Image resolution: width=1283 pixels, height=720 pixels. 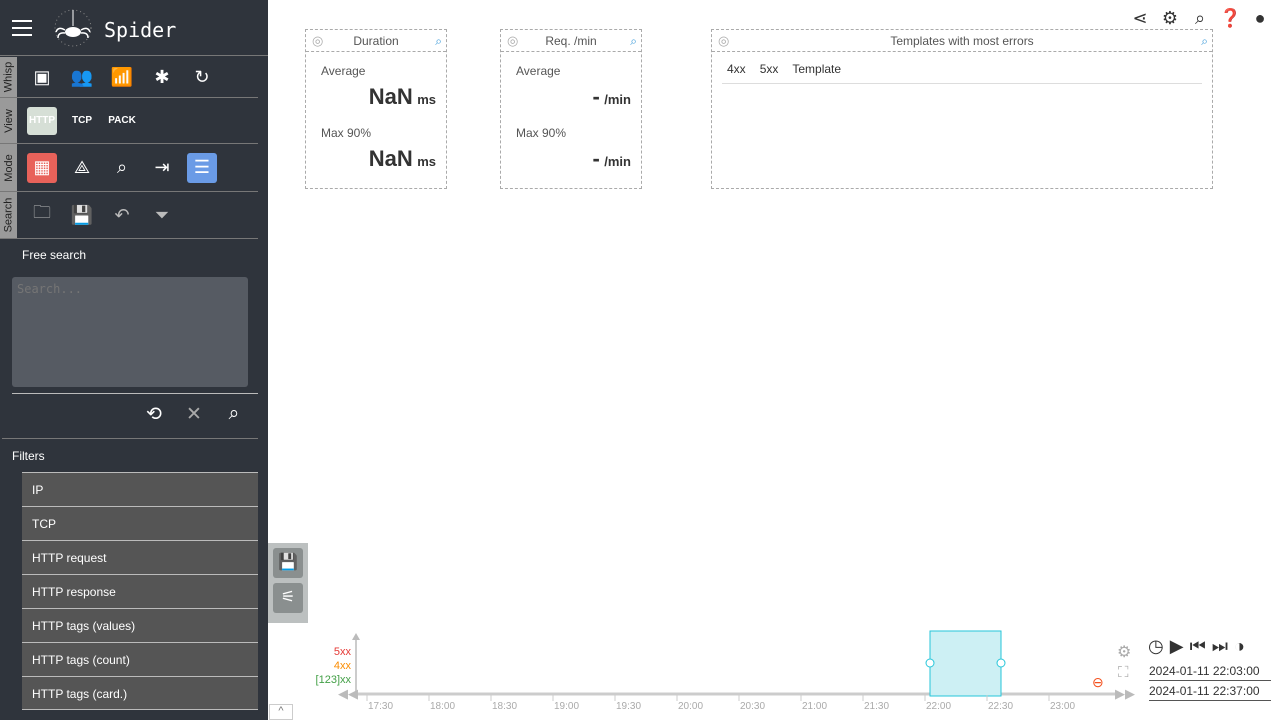 I want to click on panel-title: Duration, so click(x=376, y=41).